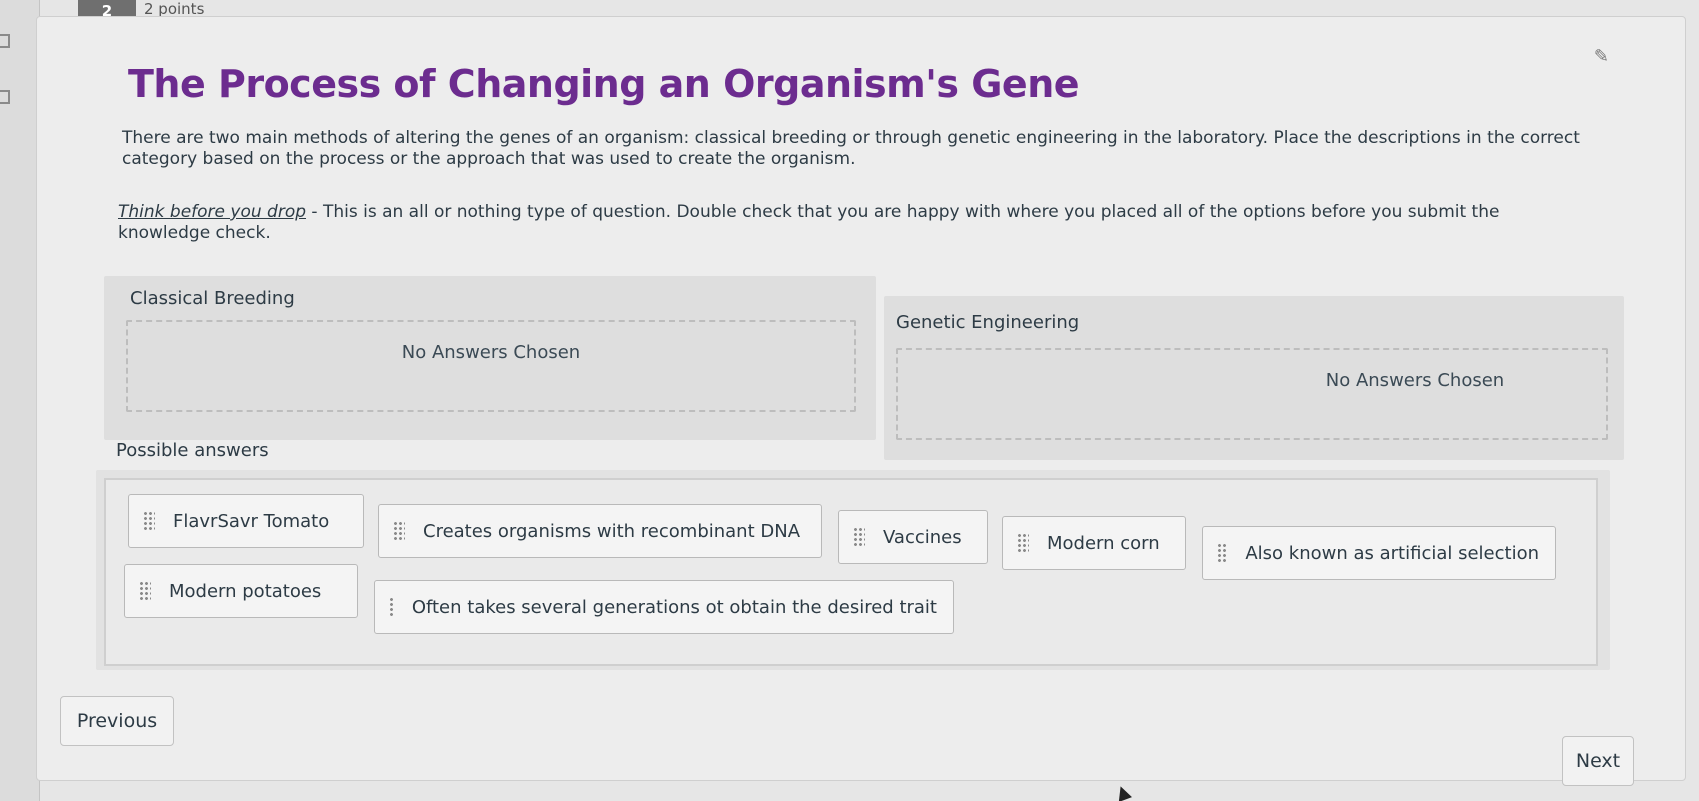 The width and height of the screenshot is (1699, 801). I want to click on answer-label: Creates organisms with recombinant DNA, so click(612, 531).